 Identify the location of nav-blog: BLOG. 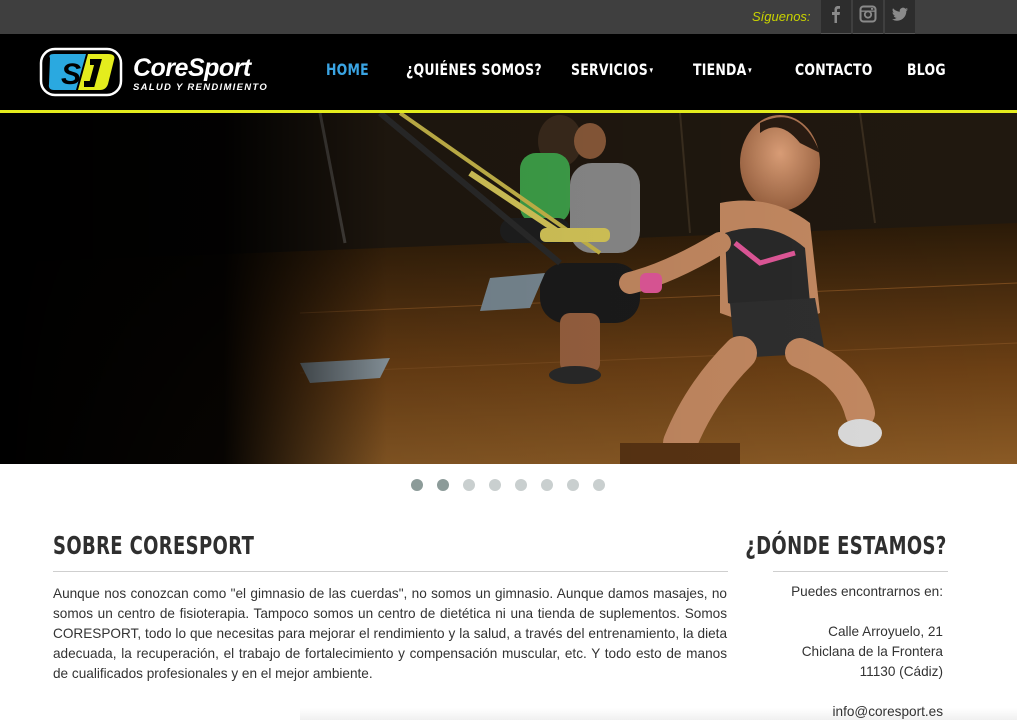
(926, 69).